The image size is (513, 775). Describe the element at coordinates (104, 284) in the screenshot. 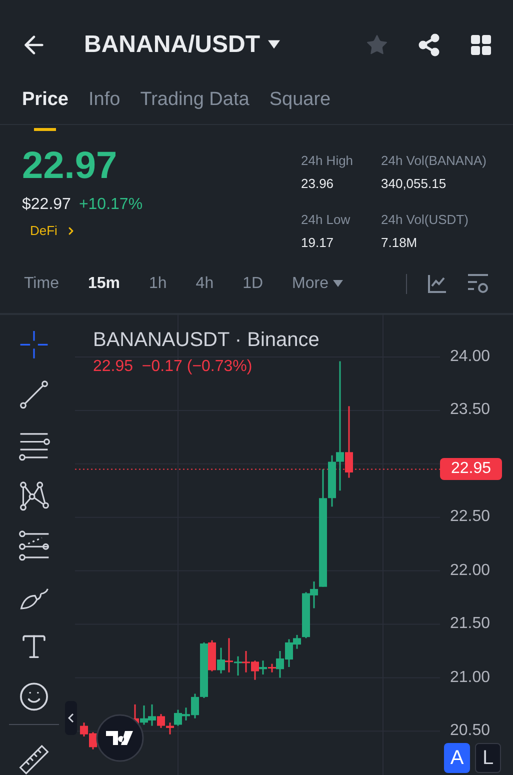

I see `interval-tab: 15m` at that location.